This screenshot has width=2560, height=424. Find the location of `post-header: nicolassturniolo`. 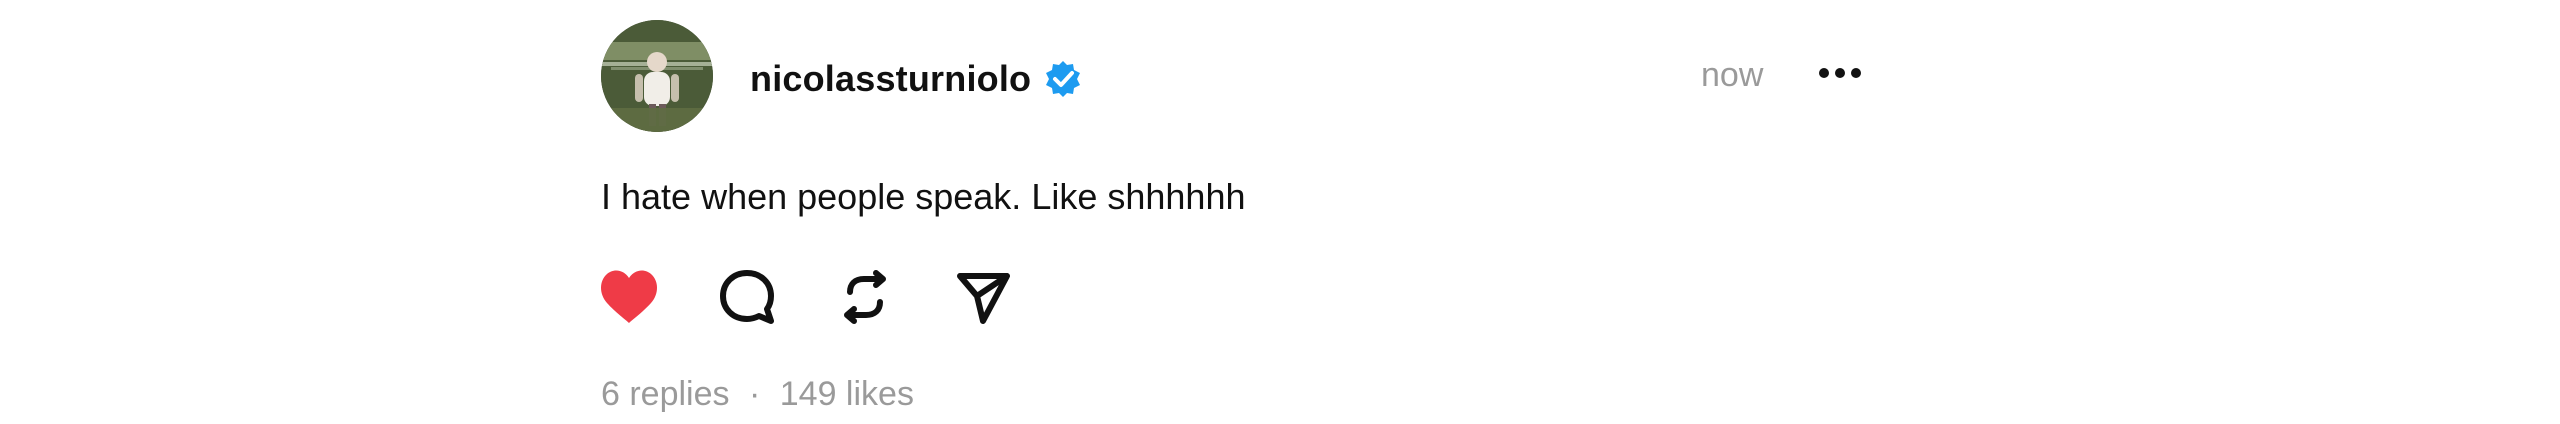

post-header: nicolassturniolo is located at coordinates (916, 79).